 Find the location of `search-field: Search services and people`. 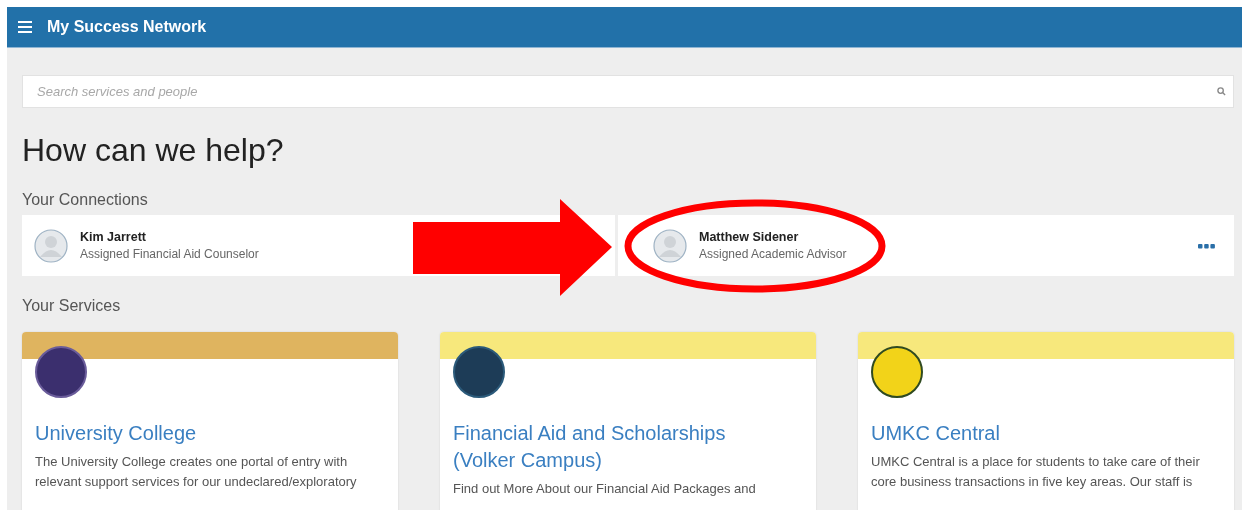

search-field: Search services and people is located at coordinates (628, 91).